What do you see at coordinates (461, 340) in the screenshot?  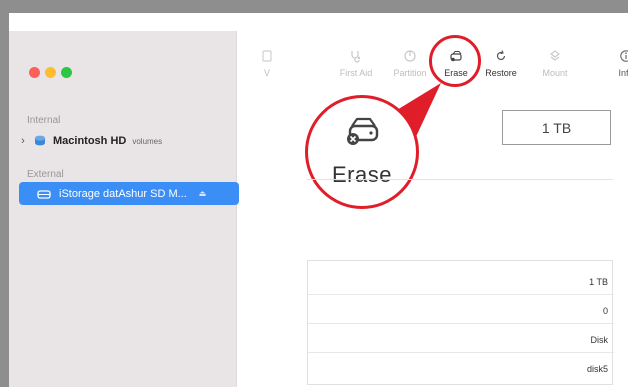 I see `table-row: Disk` at bounding box center [461, 340].